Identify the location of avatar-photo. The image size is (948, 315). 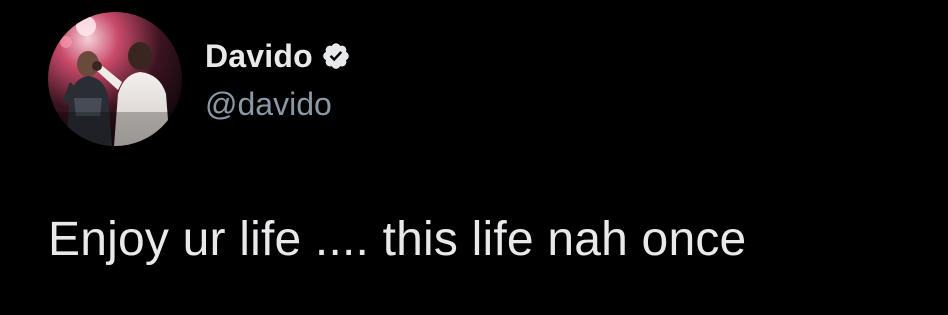
(115, 79).